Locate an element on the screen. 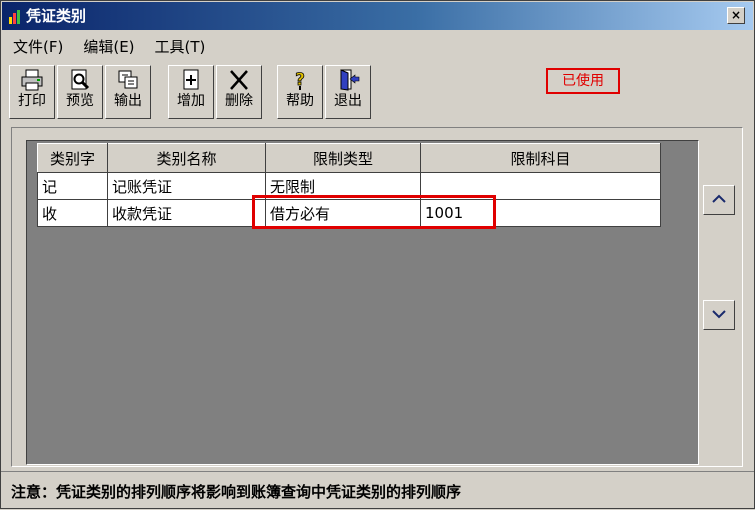 Image resolution: width=755 pixels, height=510 pixels. table-cell: 收款凭证 is located at coordinates (186, 213).